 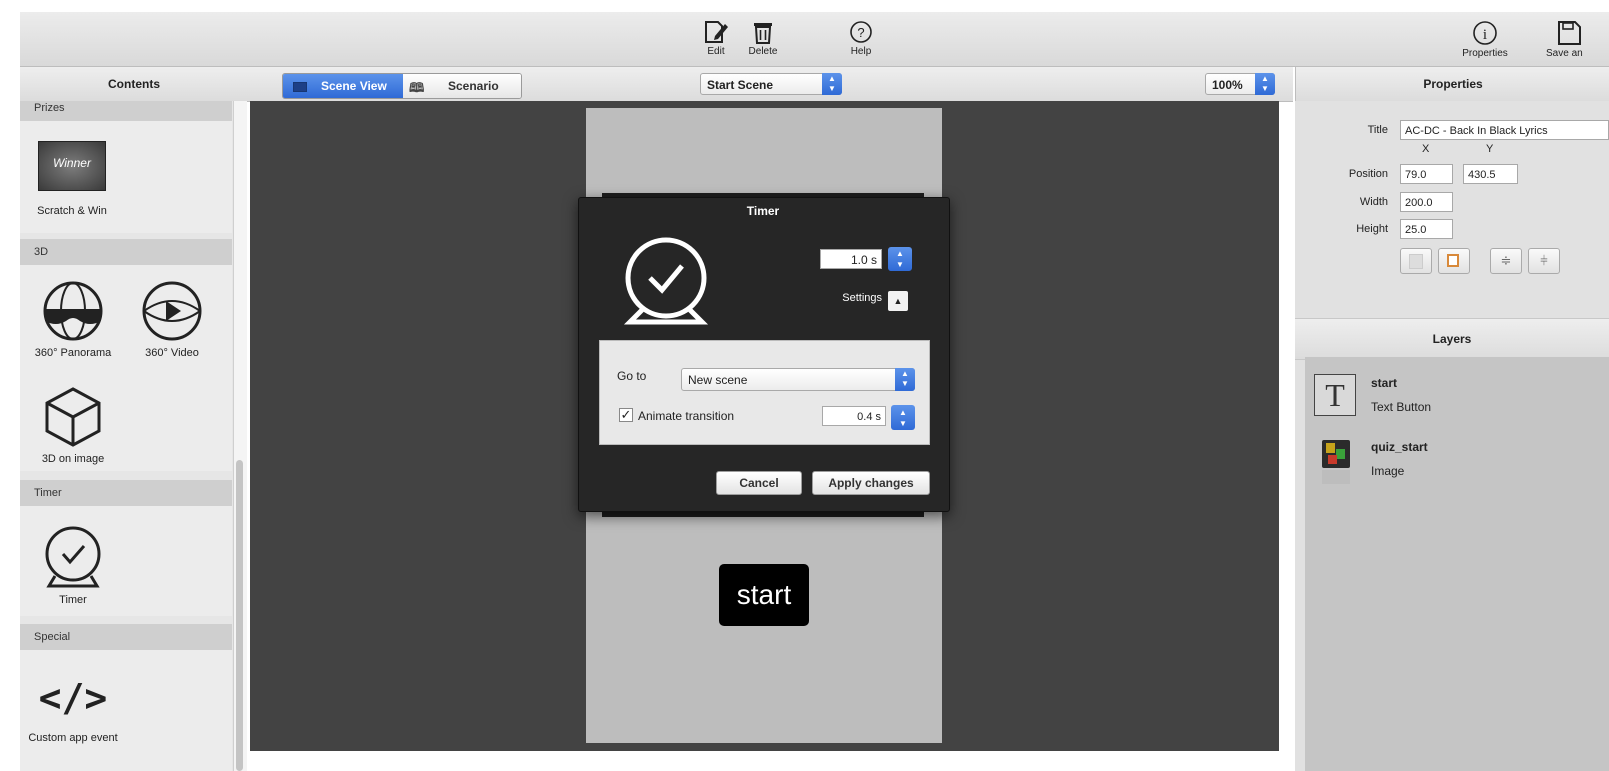 What do you see at coordinates (771, 84) in the screenshot?
I see `scene-select: Start Scene ▲ ▼` at bounding box center [771, 84].